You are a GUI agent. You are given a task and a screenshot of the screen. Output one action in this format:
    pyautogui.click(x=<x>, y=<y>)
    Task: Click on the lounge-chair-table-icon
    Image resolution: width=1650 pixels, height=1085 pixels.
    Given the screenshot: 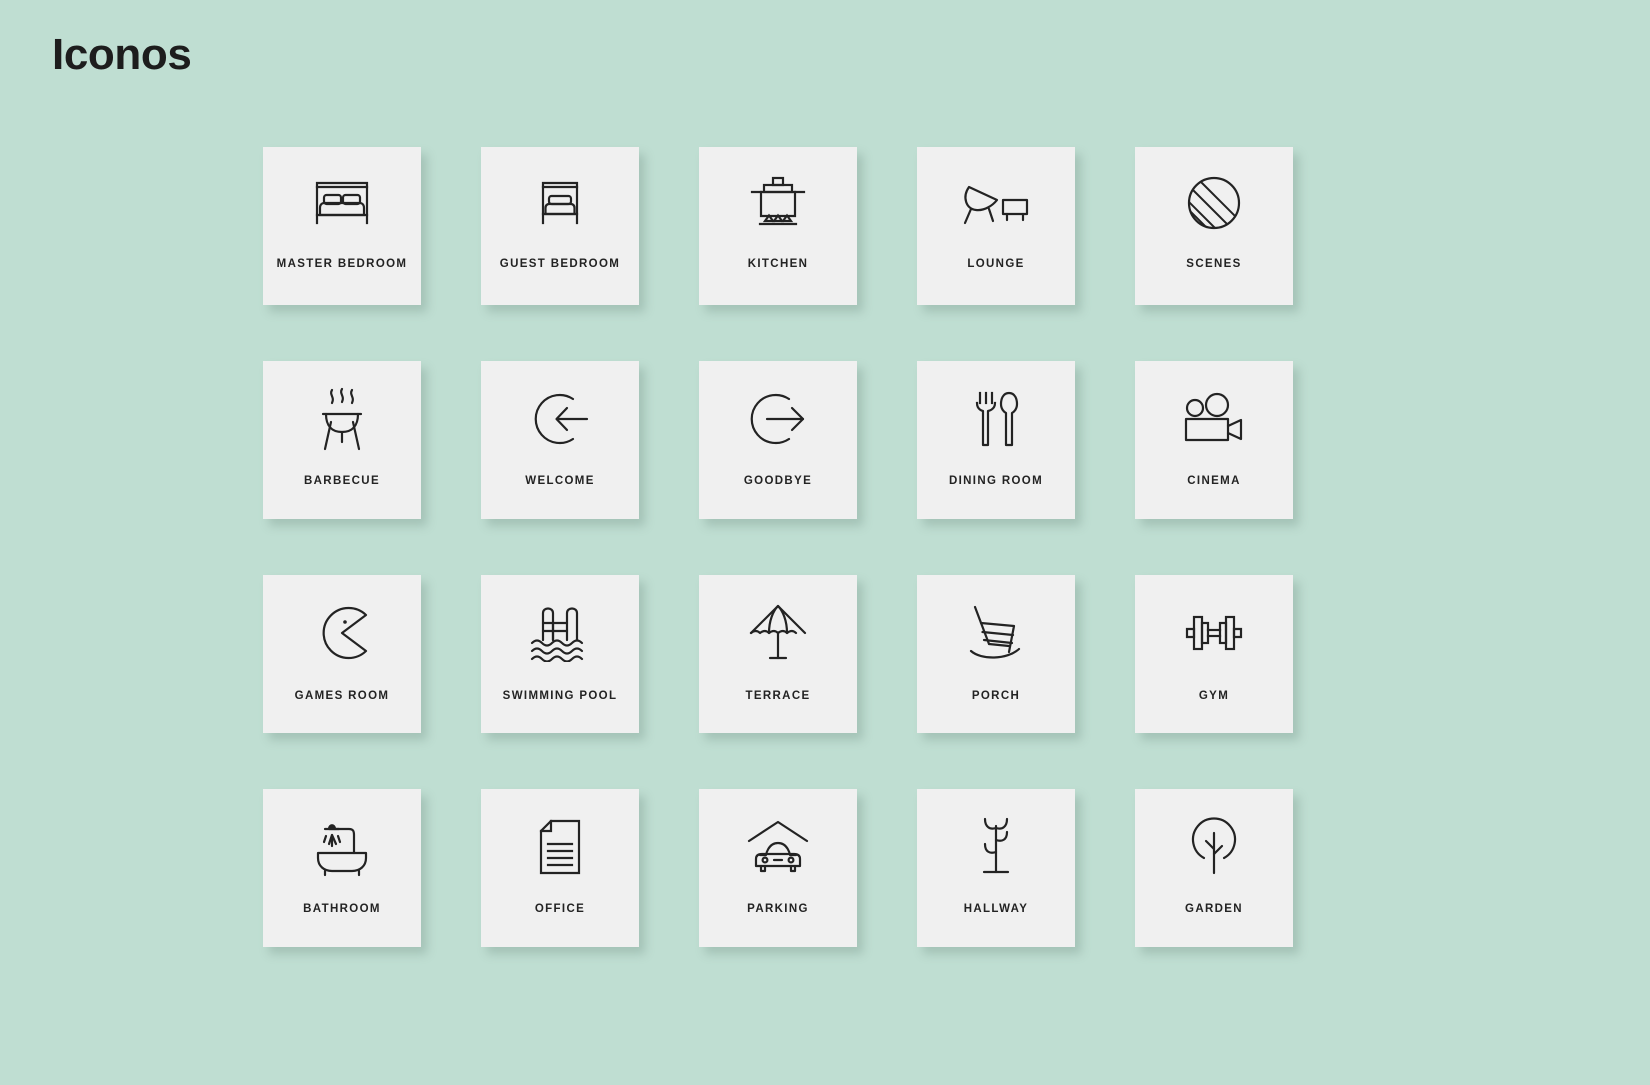 What is the action you would take?
    pyautogui.click(x=996, y=203)
    